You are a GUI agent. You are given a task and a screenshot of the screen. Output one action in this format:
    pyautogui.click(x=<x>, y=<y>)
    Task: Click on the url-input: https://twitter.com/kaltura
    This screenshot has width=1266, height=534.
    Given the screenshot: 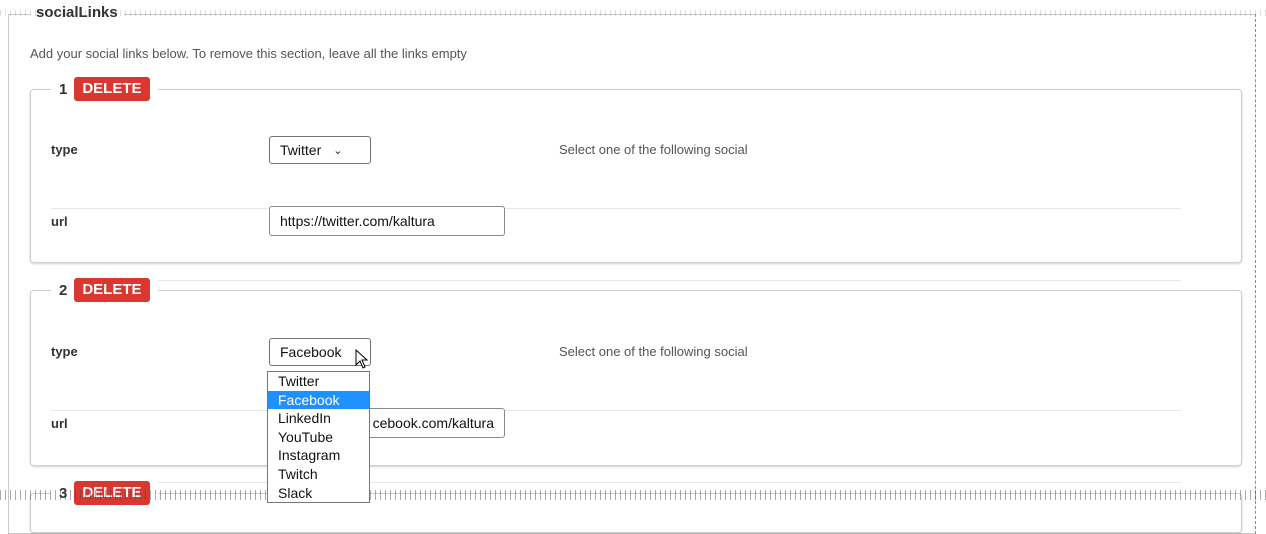 What is the action you would take?
    pyautogui.click(x=387, y=221)
    